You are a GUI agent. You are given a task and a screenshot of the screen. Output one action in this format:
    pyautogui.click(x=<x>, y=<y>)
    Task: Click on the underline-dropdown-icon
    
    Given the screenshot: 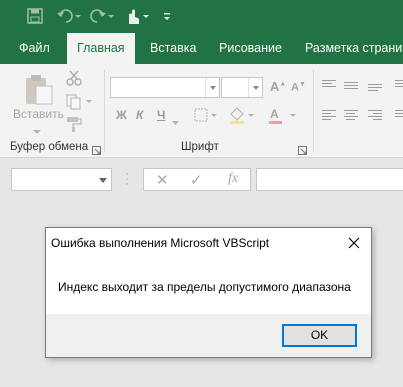 What is the action you would take?
    pyautogui.click(x=175, y=121)
    